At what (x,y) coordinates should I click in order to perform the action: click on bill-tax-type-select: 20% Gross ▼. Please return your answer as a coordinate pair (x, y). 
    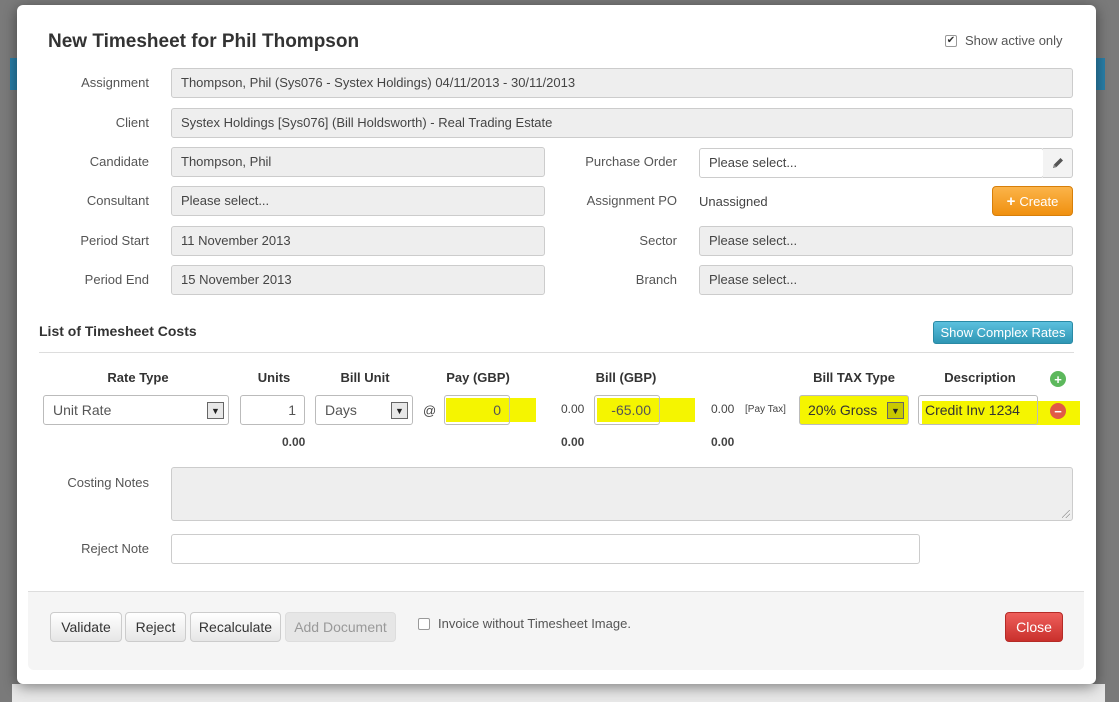
    Looking at the image, I should click on (854, 410).